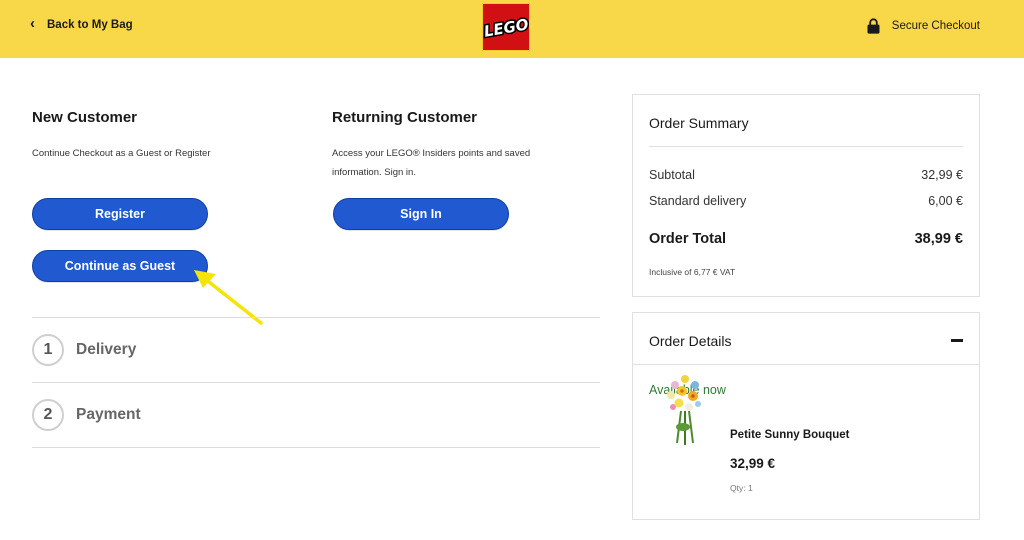 This screenshot has height=540, width=1024. Describe the element at coordinates (753, 463) in the screenshot. I see `product-price: 32,99 €` at that location.